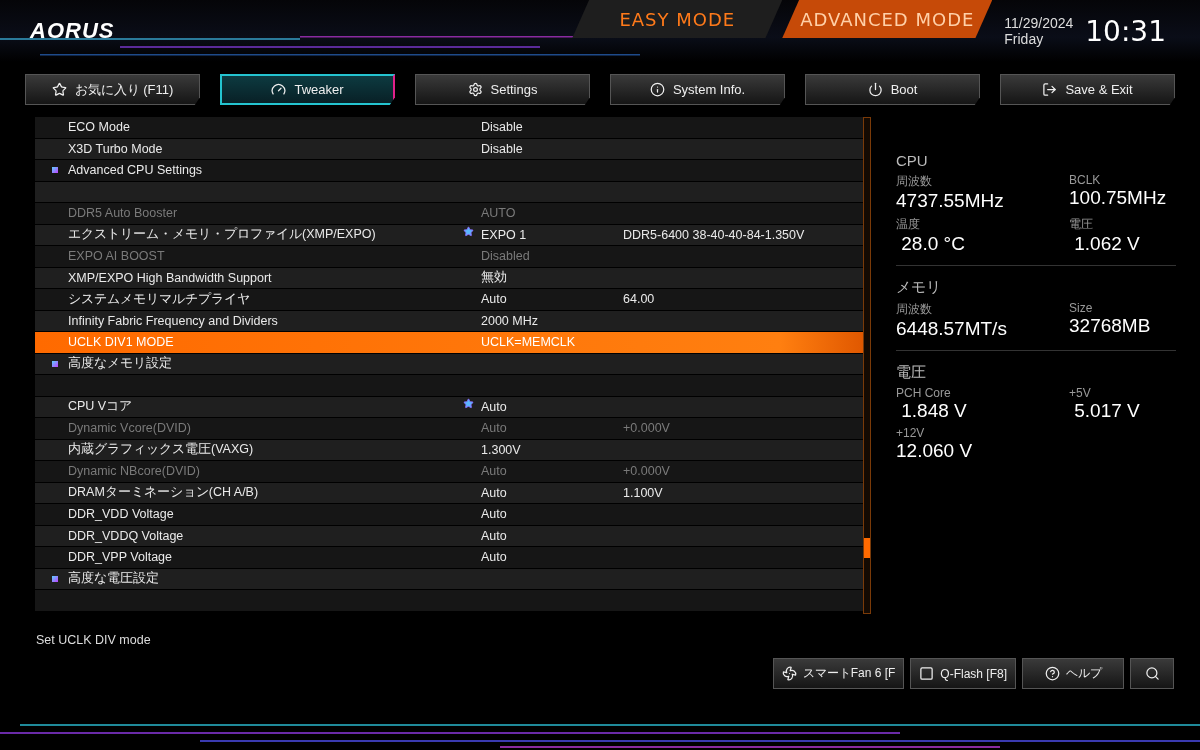 The height and width of the screenshot is (750, 1200). What do you see at coordinates (1050, 89) in the screenshot?
I see `exit-icon` at bounding box center [1050, 89].